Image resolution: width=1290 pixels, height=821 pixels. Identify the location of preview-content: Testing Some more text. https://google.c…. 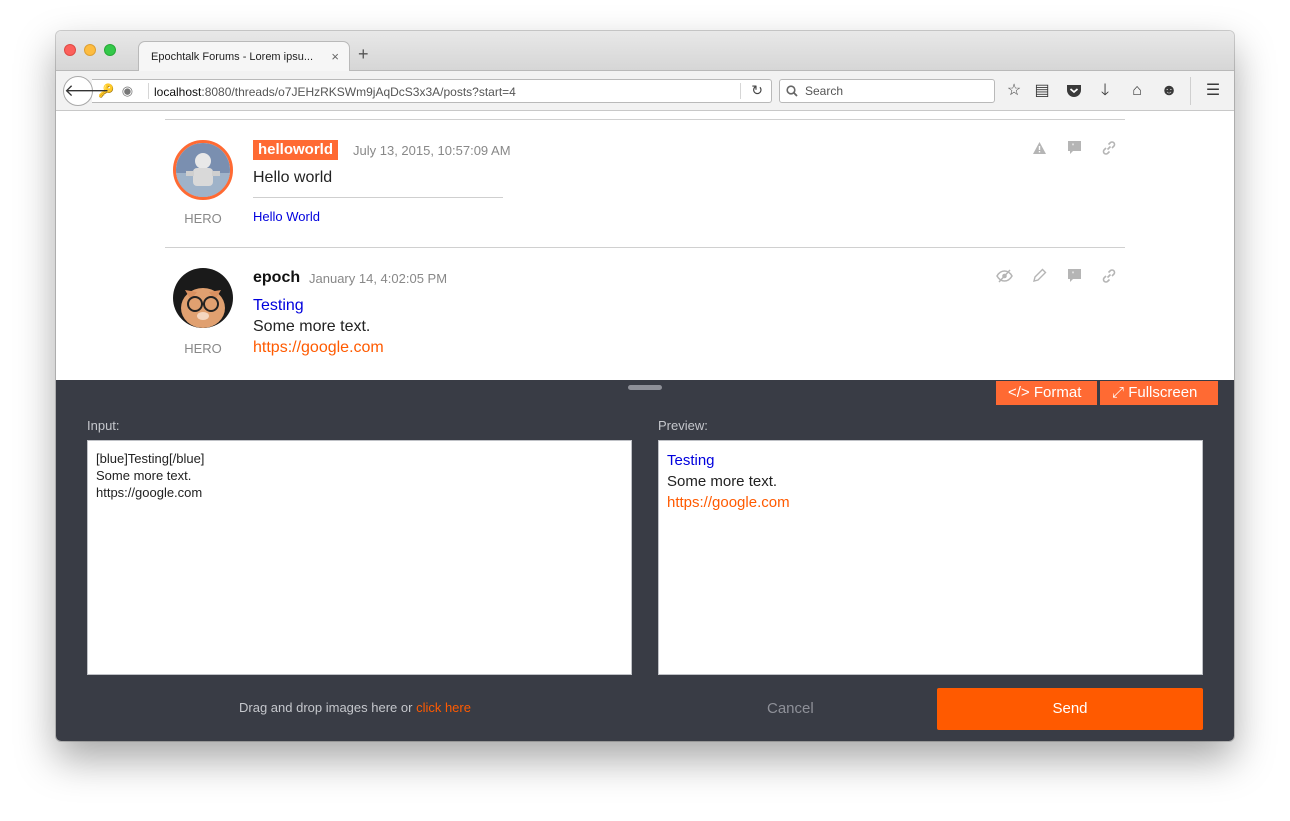
(728, 481).